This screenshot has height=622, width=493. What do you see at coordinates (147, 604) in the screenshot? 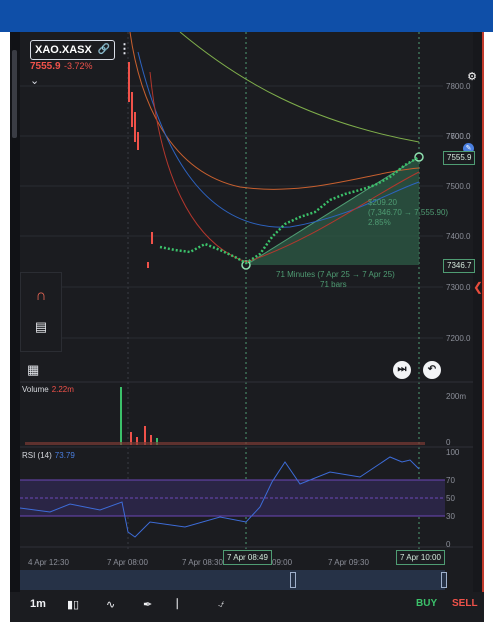
I see `brush-icon: ✒` at bounding box center [147, 604].